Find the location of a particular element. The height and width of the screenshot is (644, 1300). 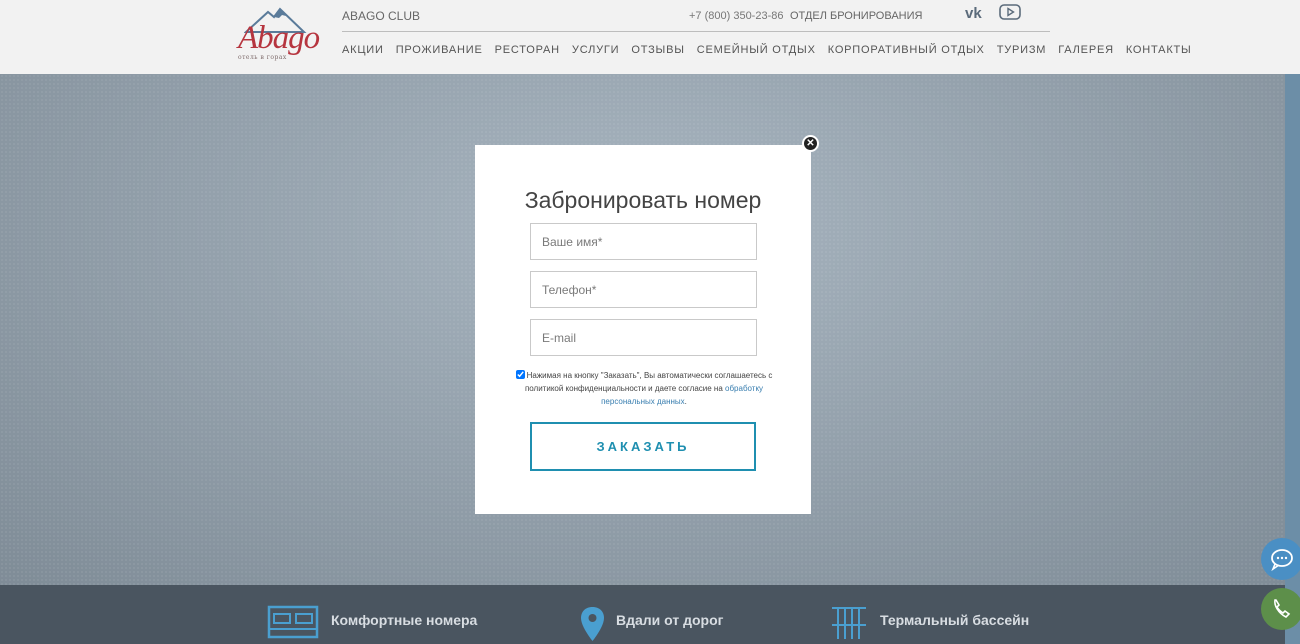

phone-icon is located at coordinates (1282, 608).